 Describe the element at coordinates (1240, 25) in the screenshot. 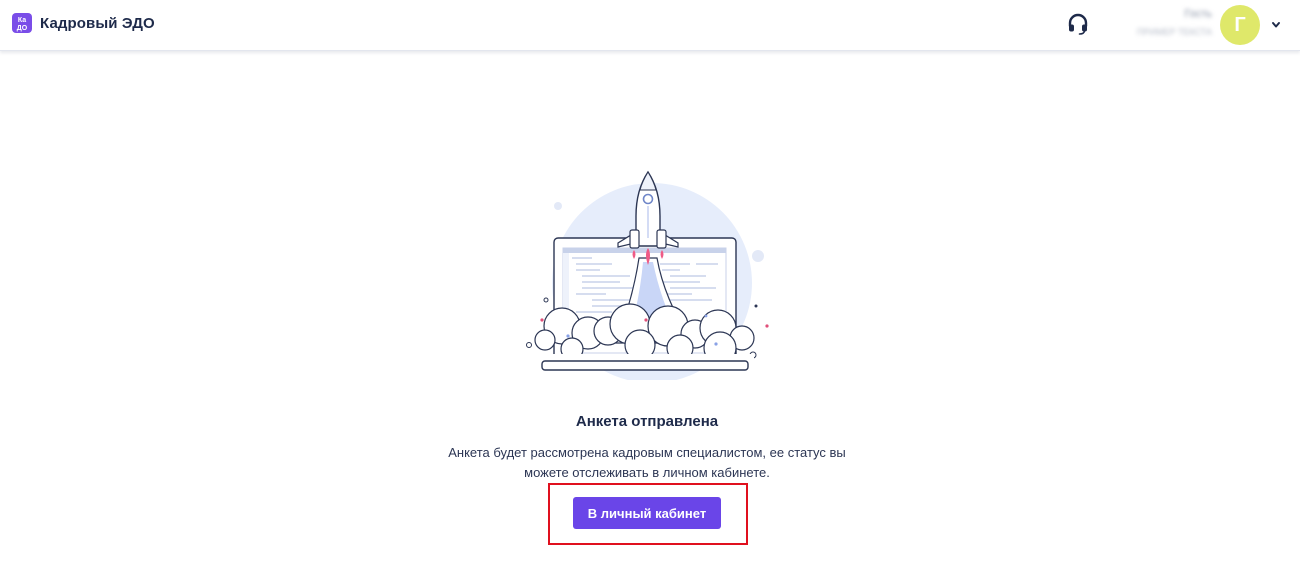

I see `avatar: Г` at that location.